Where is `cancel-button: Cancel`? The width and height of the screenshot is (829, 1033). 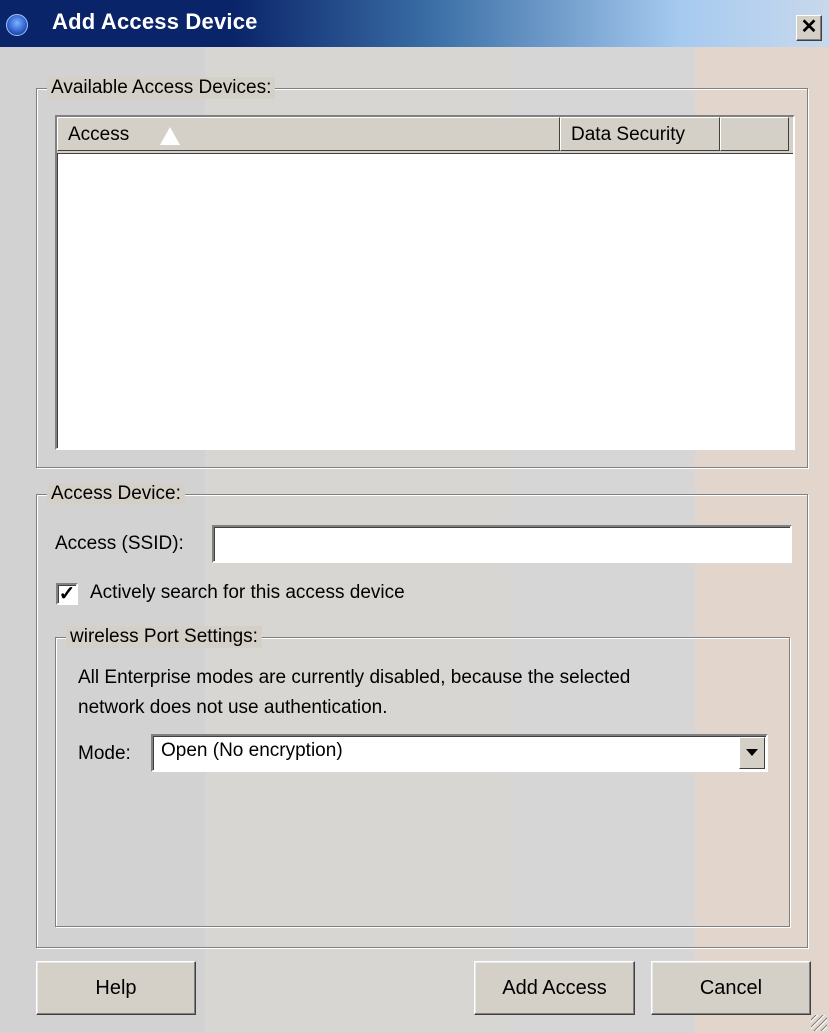 cancel-button: Cancel is located at coordinates (731, 988).